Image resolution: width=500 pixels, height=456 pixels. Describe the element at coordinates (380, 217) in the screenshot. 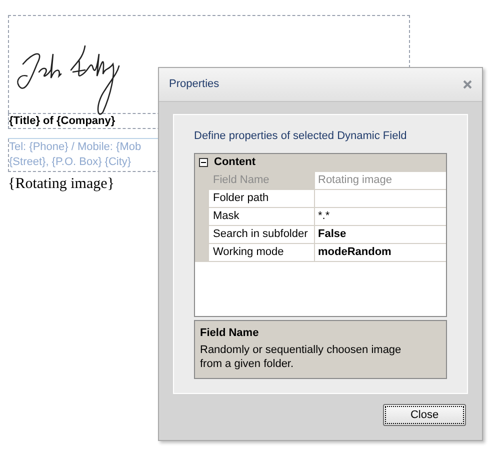

I see `property-value: *.*` at that location.